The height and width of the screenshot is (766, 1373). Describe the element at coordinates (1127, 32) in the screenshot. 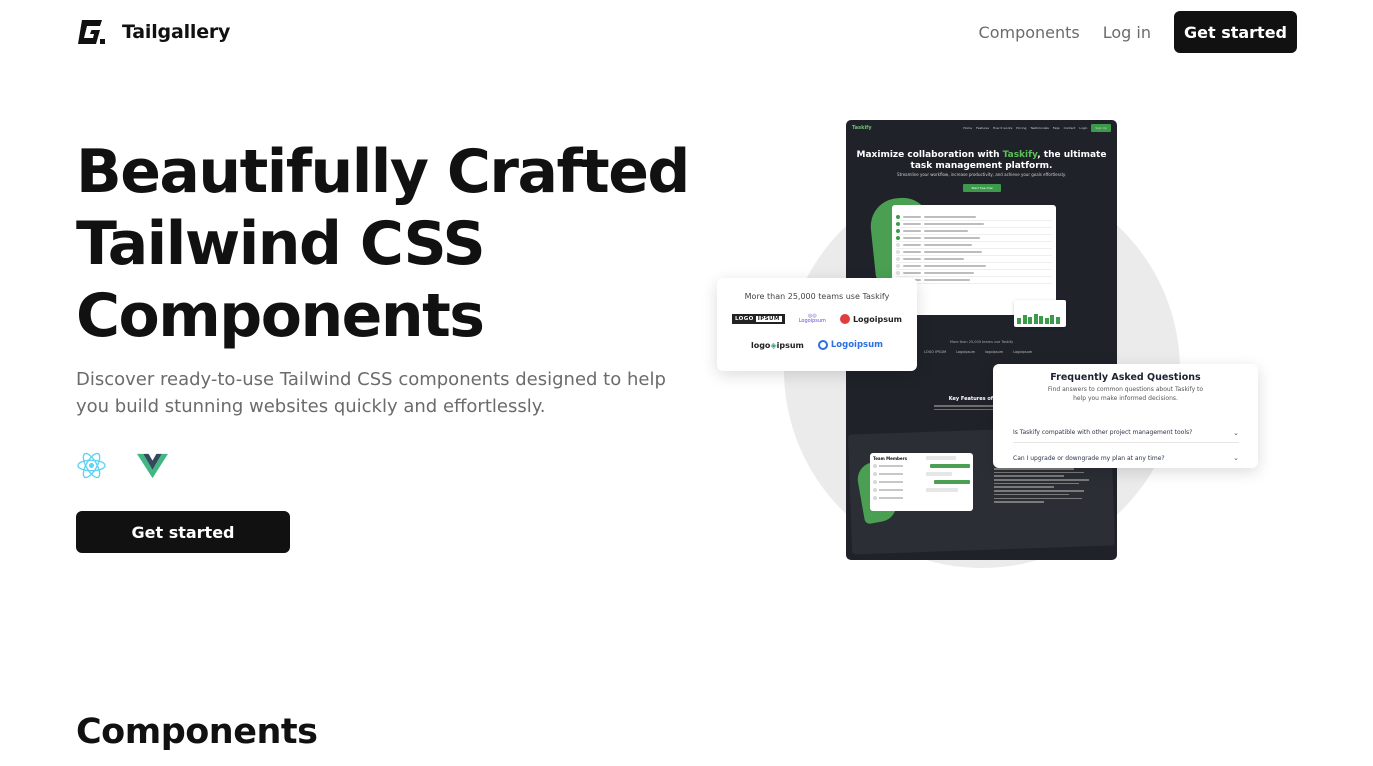

I see `nav-link-login: Log in` at that location.